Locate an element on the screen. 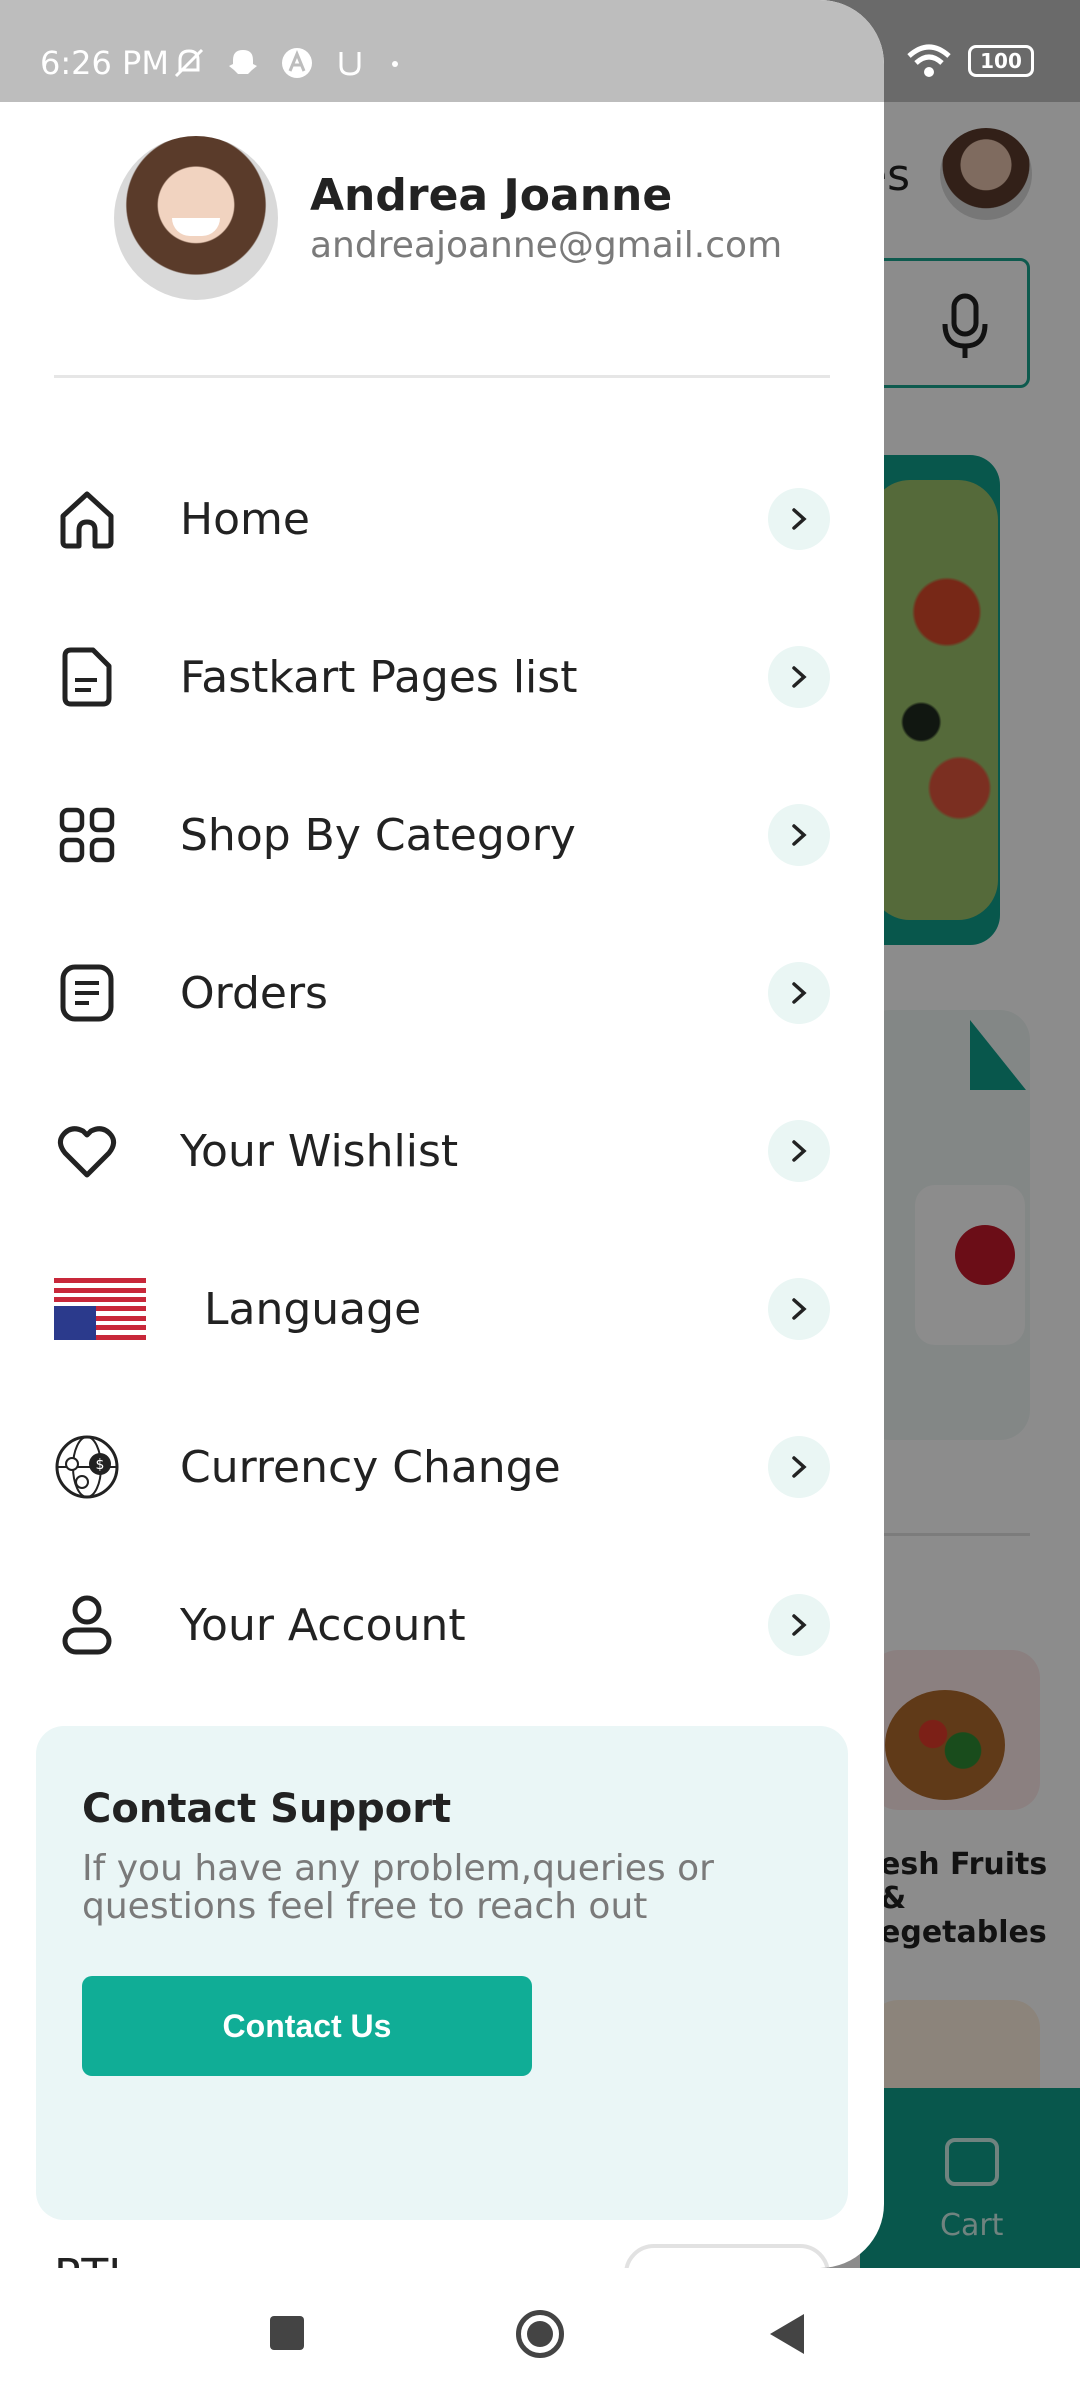 The height and width of the screenshot is (2400, 1080). profile-header: Andrea Joanne andreajoanne@gmail.com is located at coordinates (448, 218).